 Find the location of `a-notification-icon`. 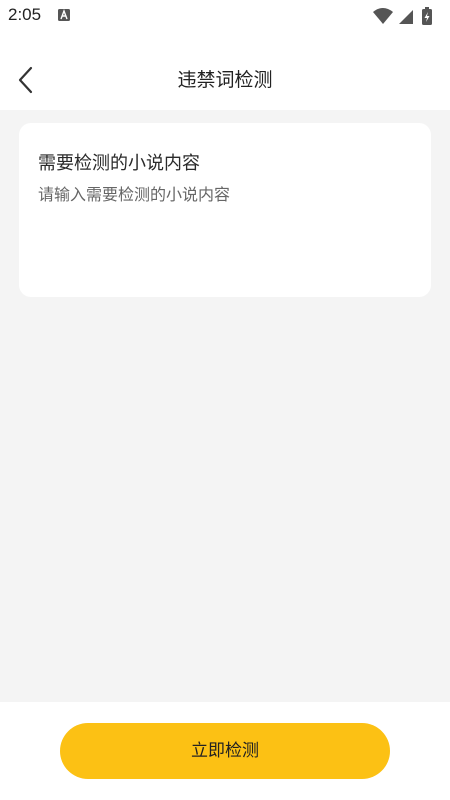

a-notification-icon is located at coordinates (64, 15).